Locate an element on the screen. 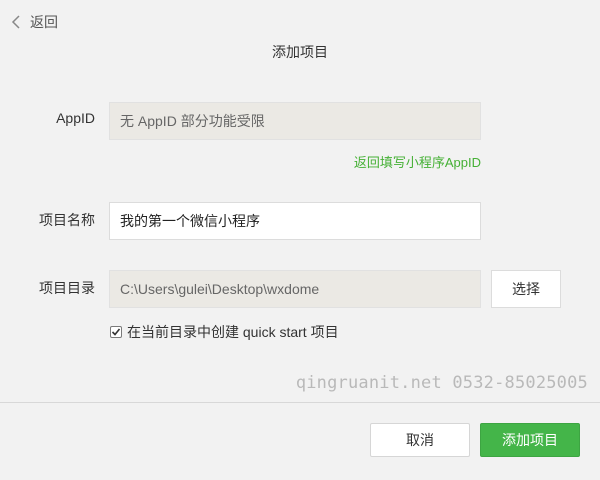 The image size is (600, 480). chevron-left-icon is located at coordinates (17, 22).